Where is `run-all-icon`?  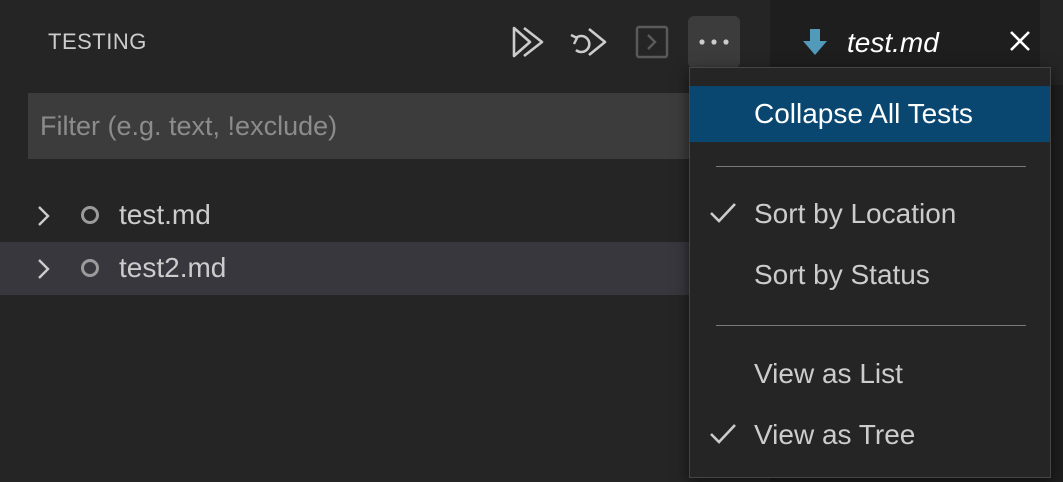 run-all-icon is located at coordinates (528, 42).